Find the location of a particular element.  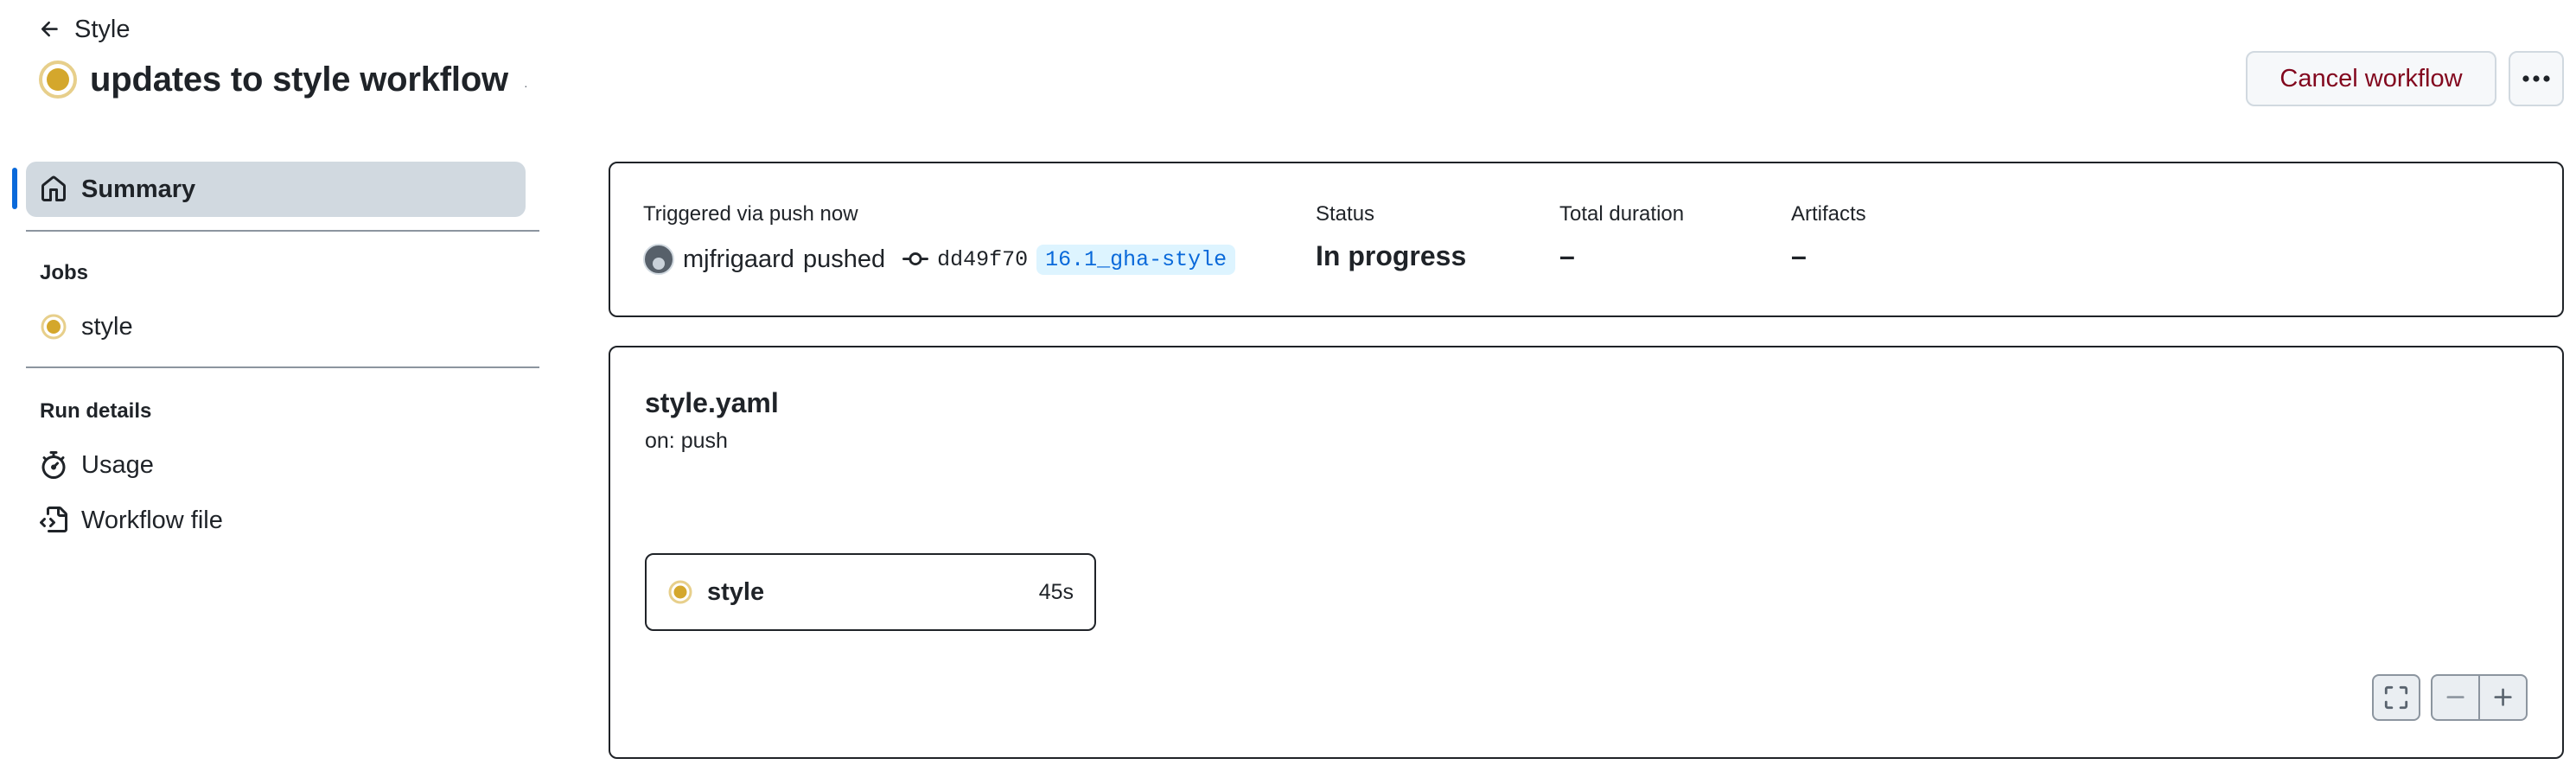

stopwatch-icon is located at coordinates (53, 465).